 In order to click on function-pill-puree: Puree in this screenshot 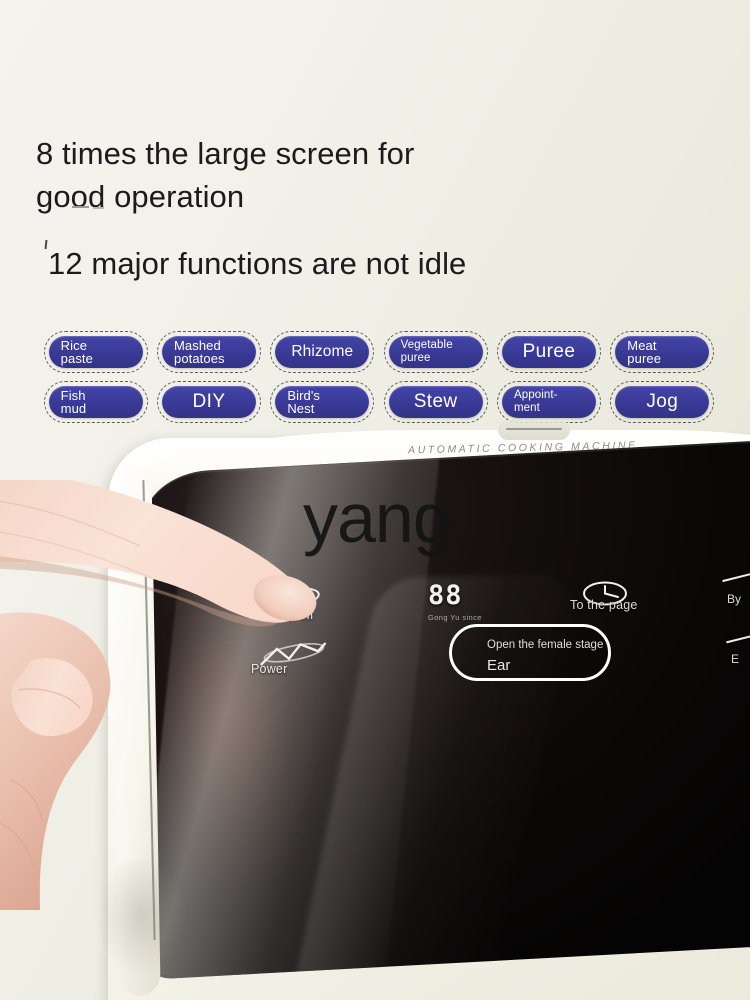, I will do `click(548, 352)`.